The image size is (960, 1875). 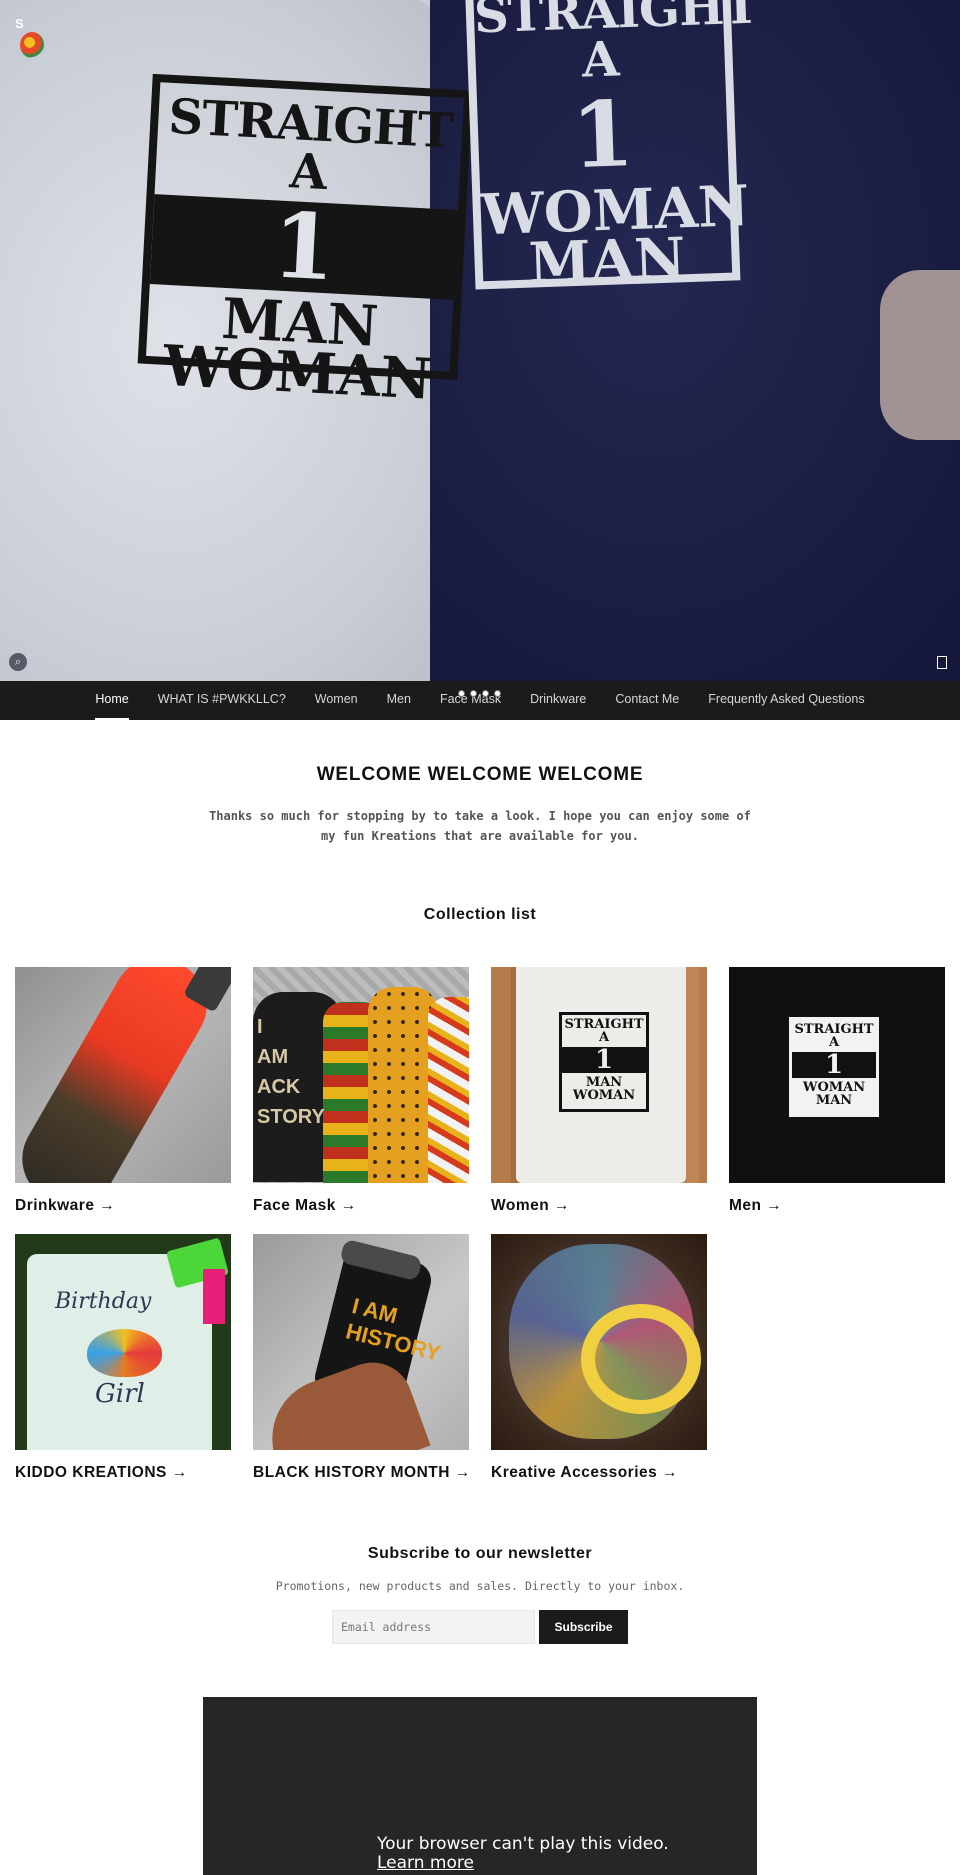 What do you see at coordinates (479, 693) in the screenshot?
I see `slideshow-dots` at bounding box center [479, 693].